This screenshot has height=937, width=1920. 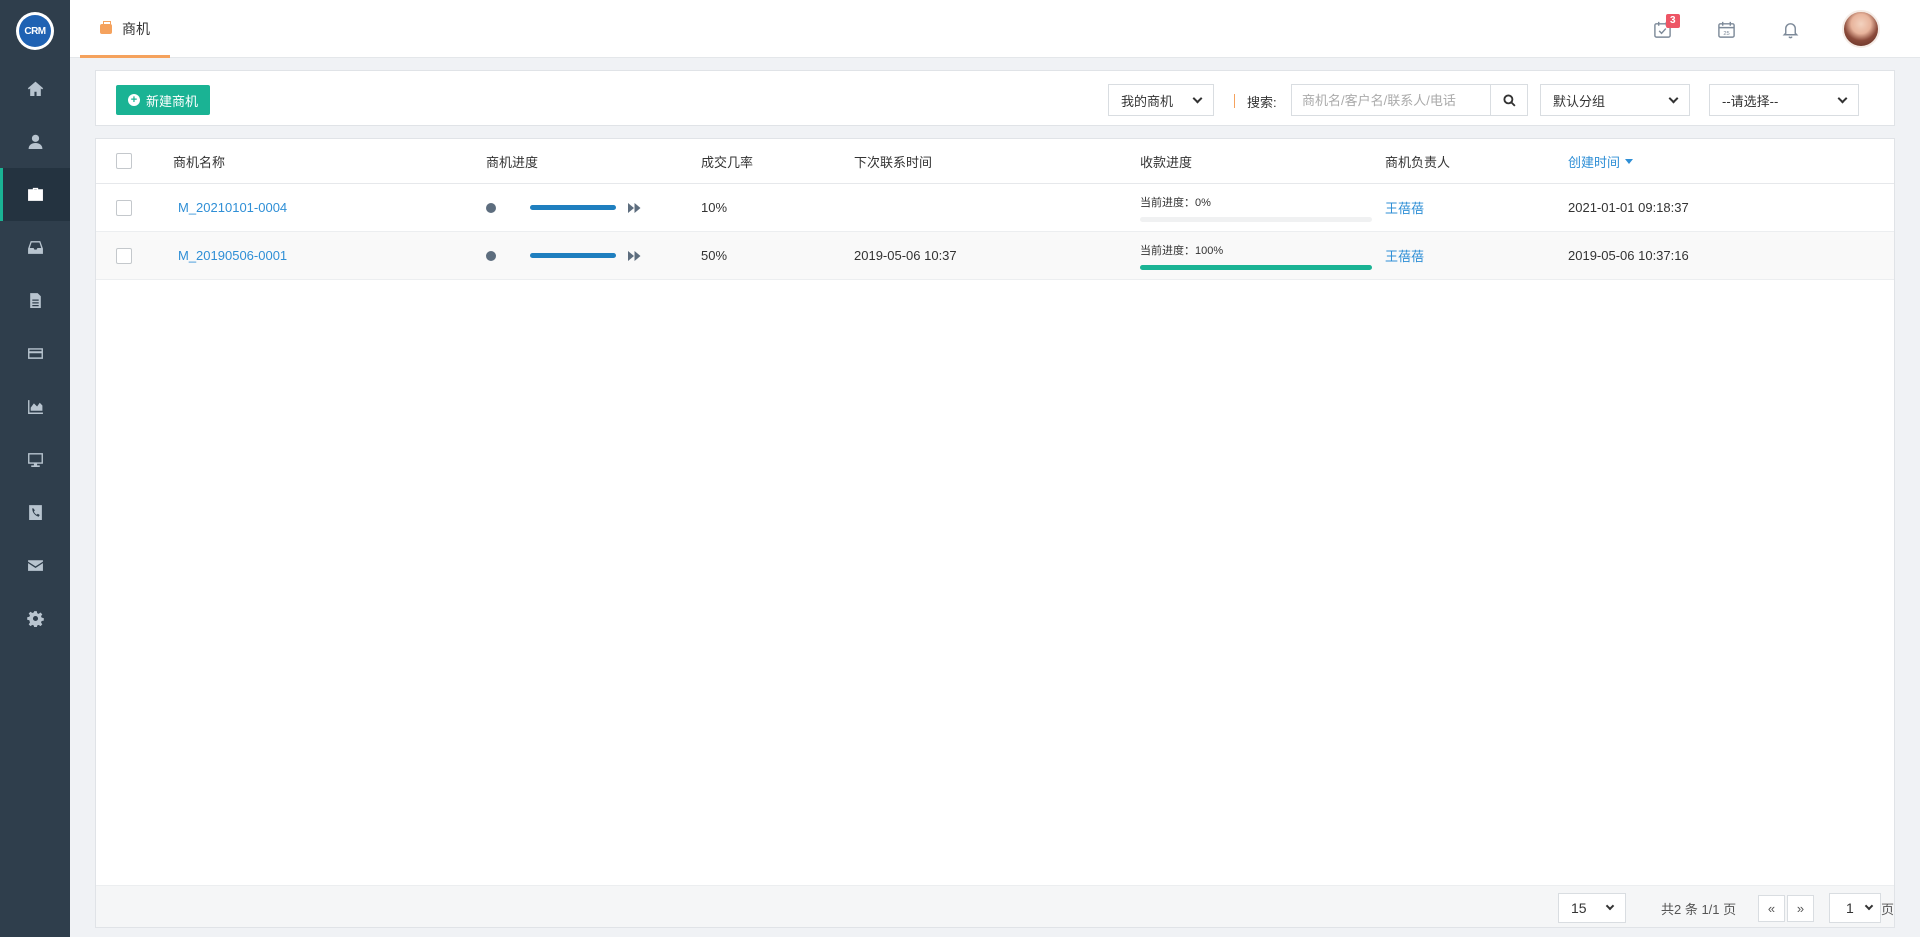 I want to click on sidebar-item-calls, so click(x=35, y=512).